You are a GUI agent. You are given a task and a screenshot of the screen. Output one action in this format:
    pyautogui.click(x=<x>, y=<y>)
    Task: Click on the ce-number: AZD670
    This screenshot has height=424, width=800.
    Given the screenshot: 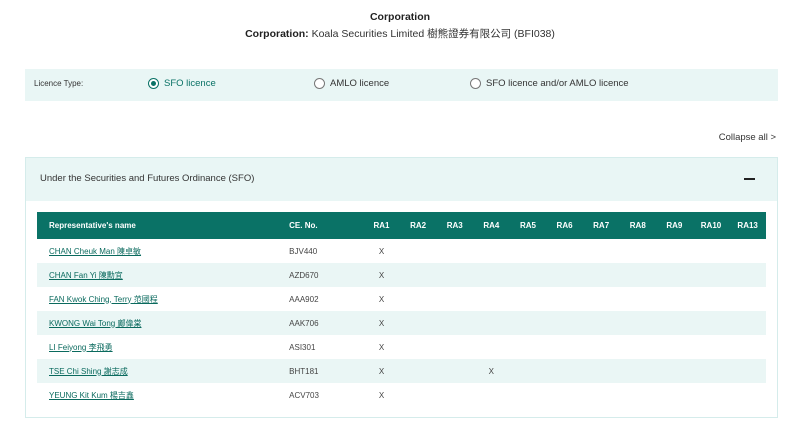 What is the action you would take?
    pyautogui.click(x=324, y=275)
    